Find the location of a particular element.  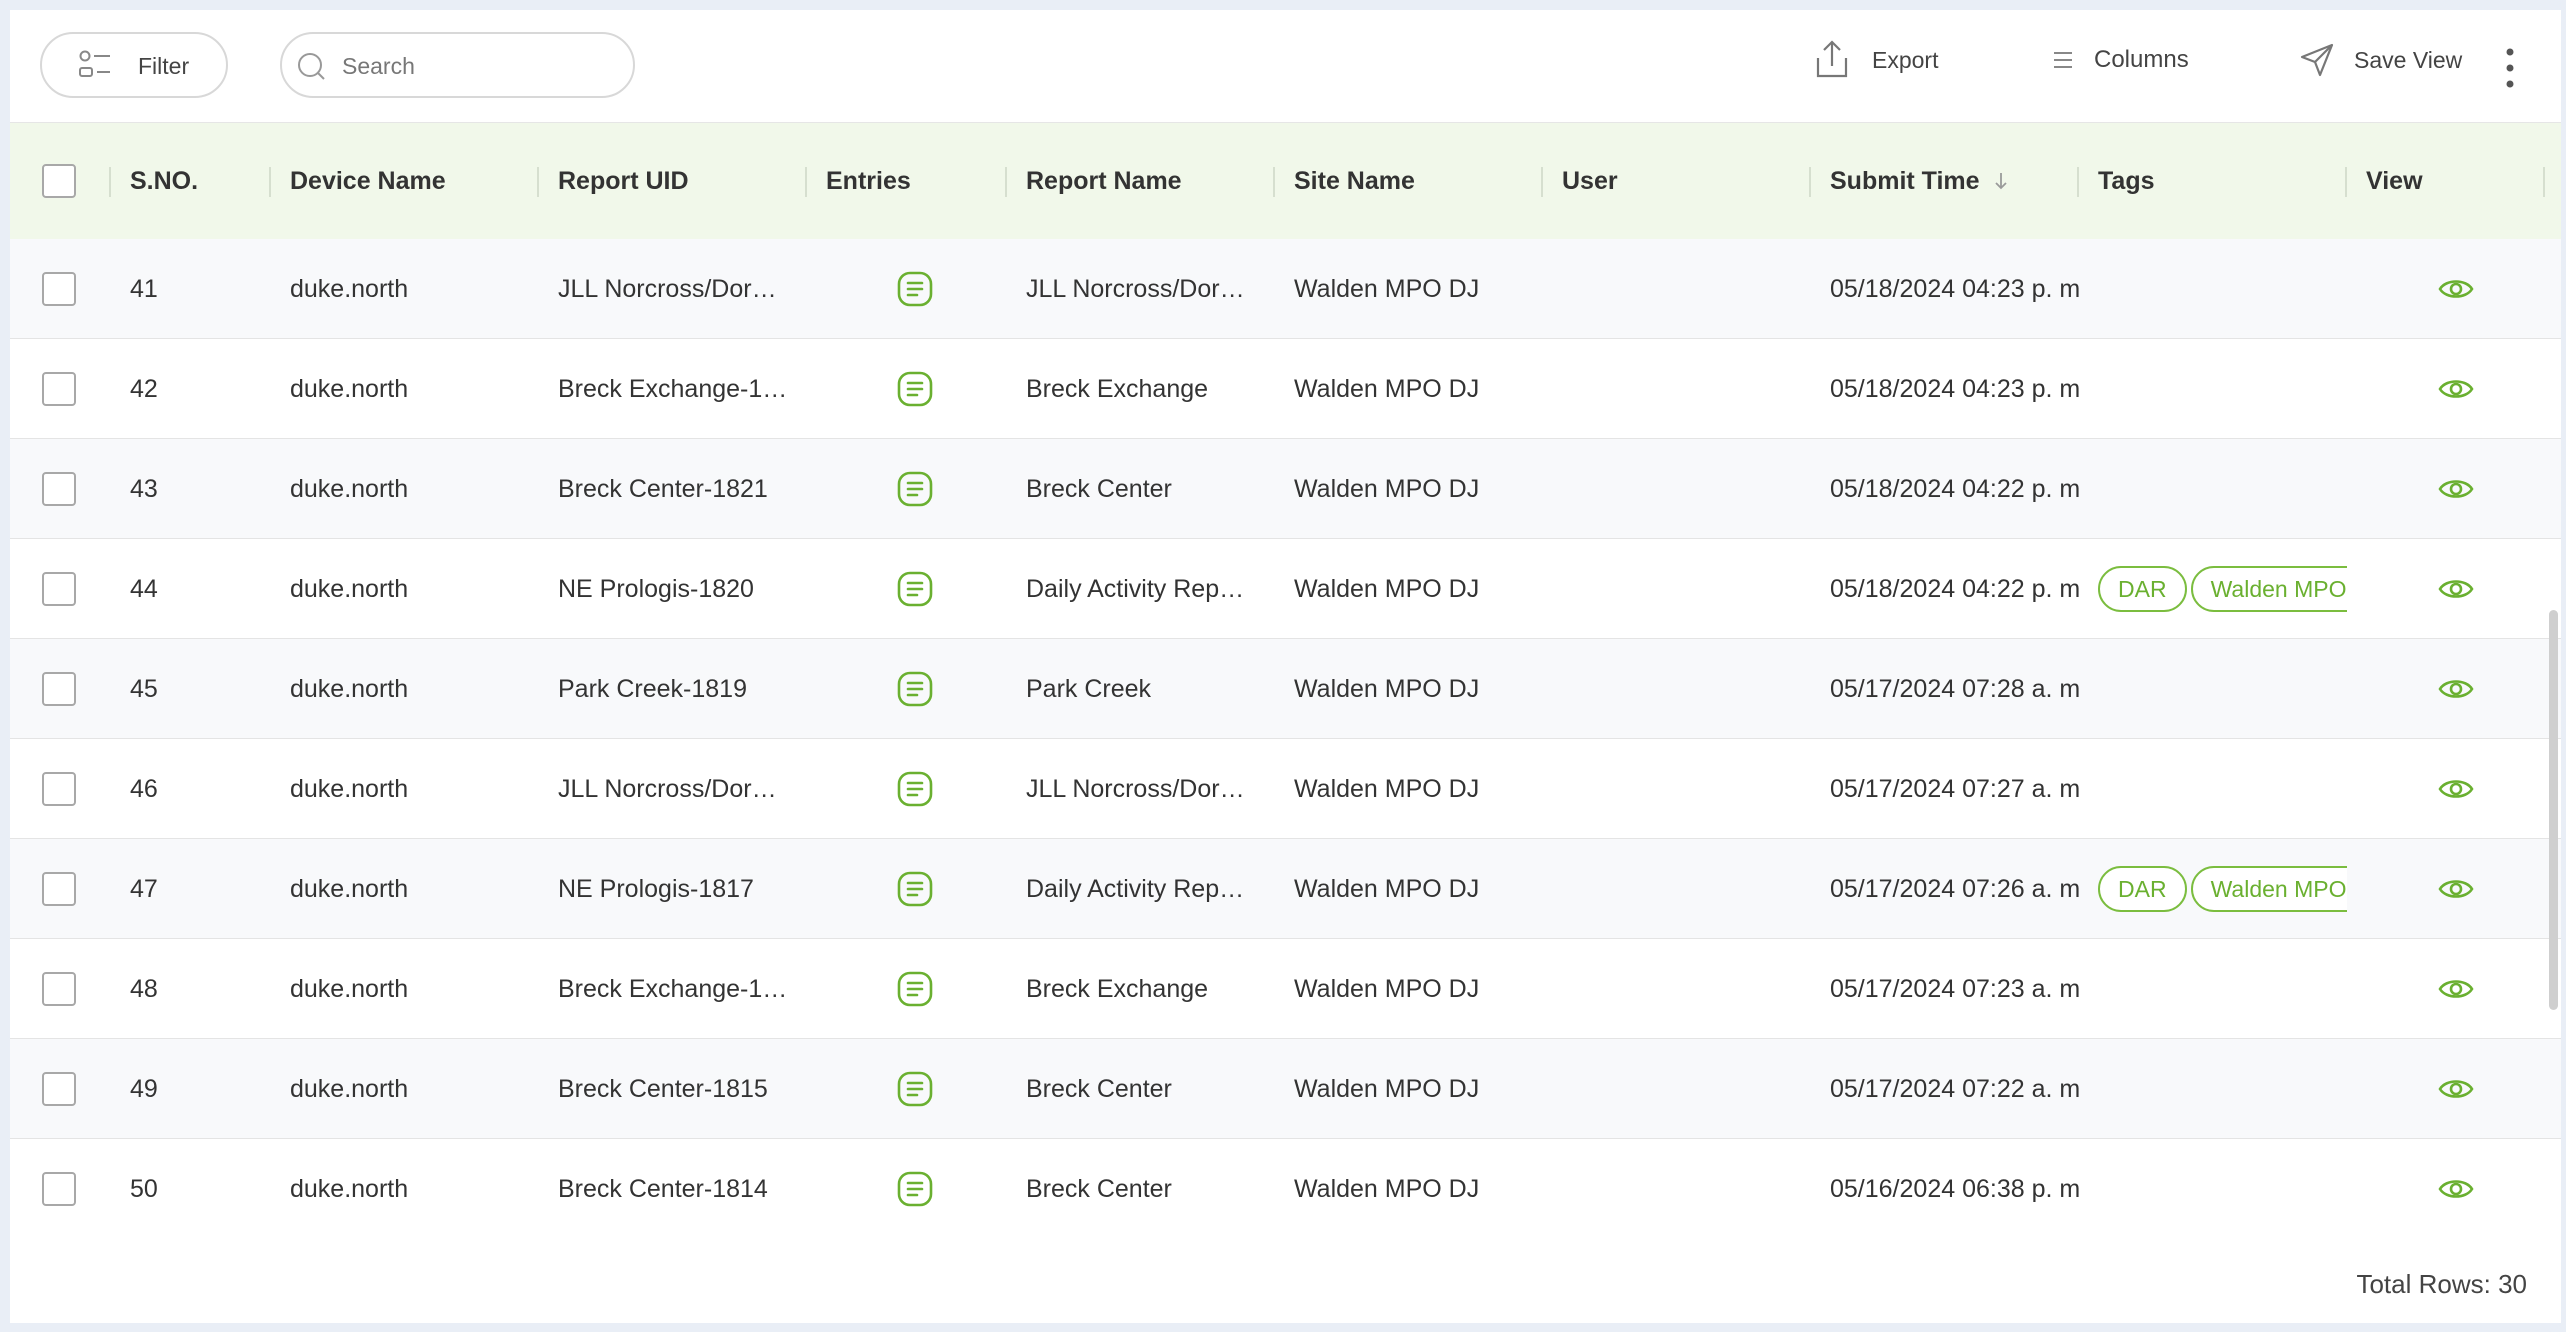

cell-tags: DARWalden MPO DJ is located at coordinates (2222, 589).